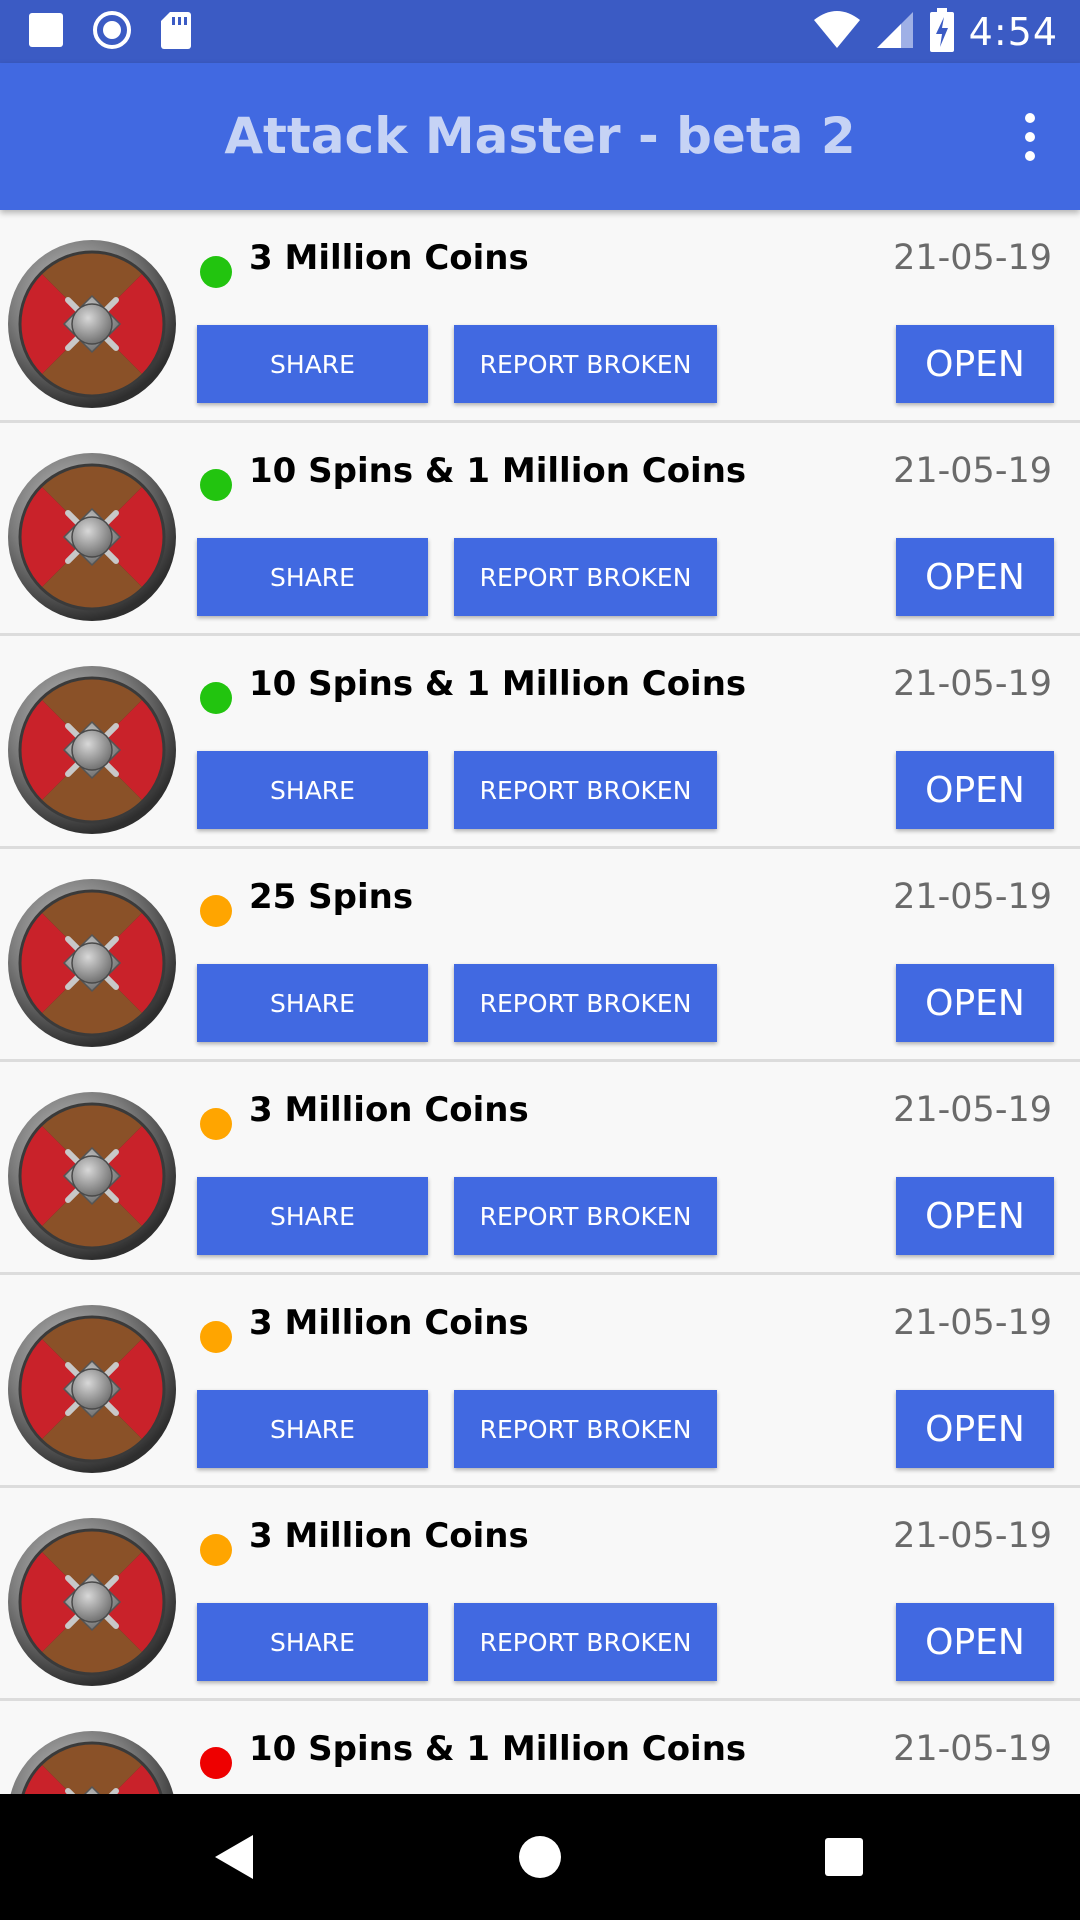 This screenshot has width=1080, height=1920. Describe the element at coordinates (895, 32) in the screenshot. I see `cell-signal-icon` at that location.